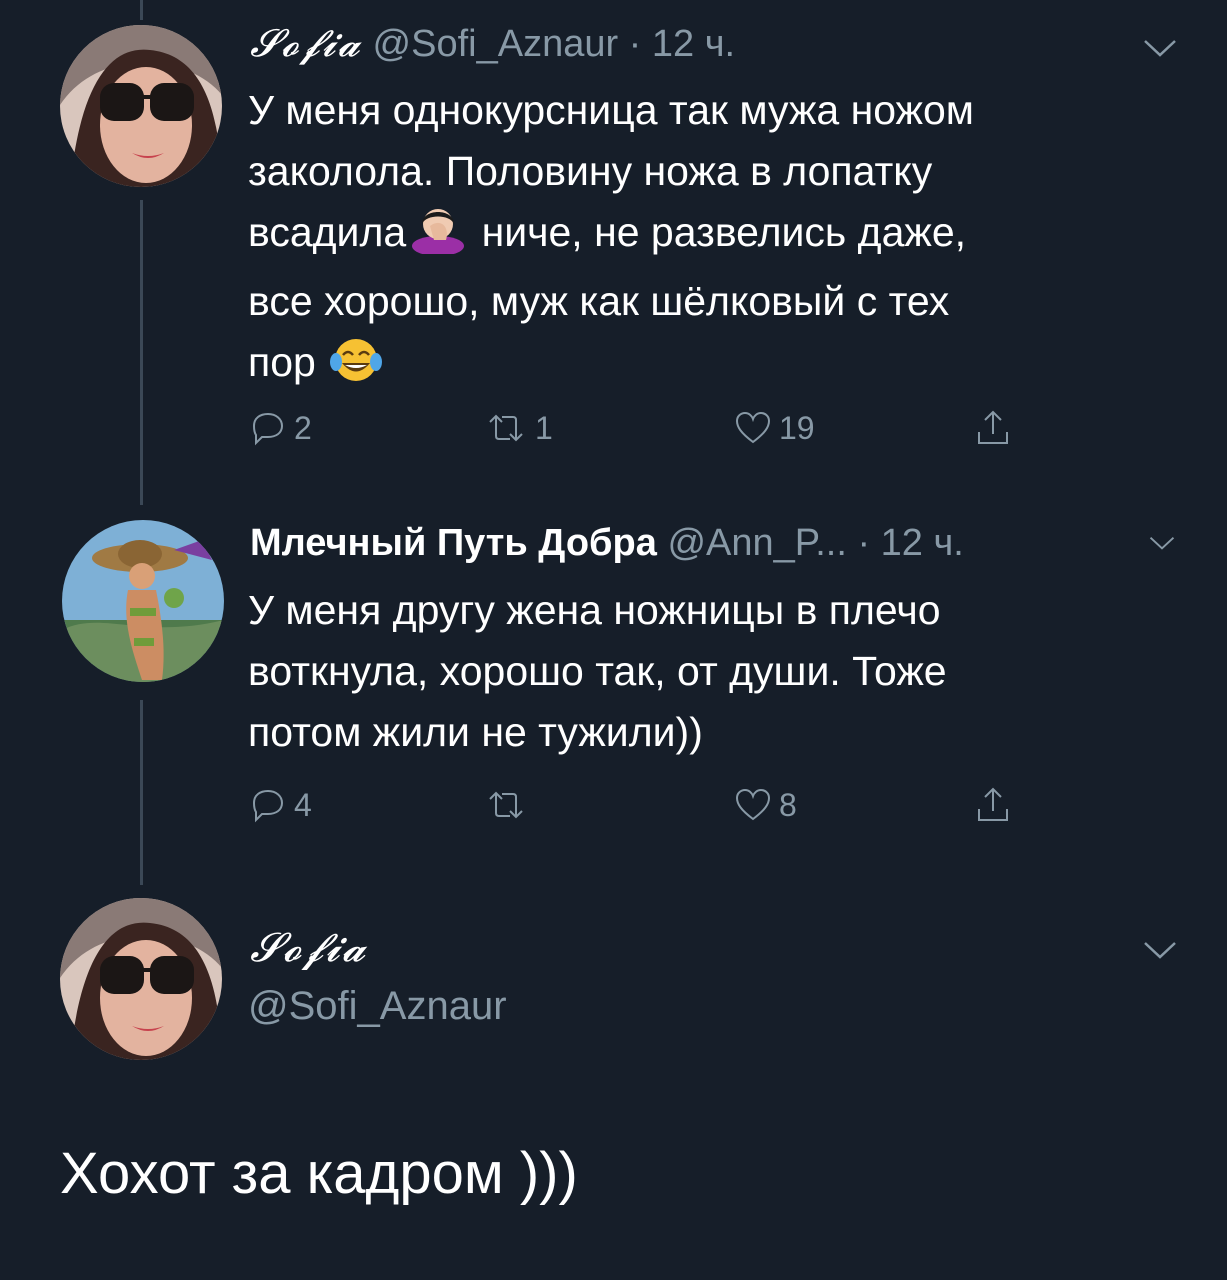  I want to click on tweet1-handle: @Sofi_Aznaur, so click(496, 44).